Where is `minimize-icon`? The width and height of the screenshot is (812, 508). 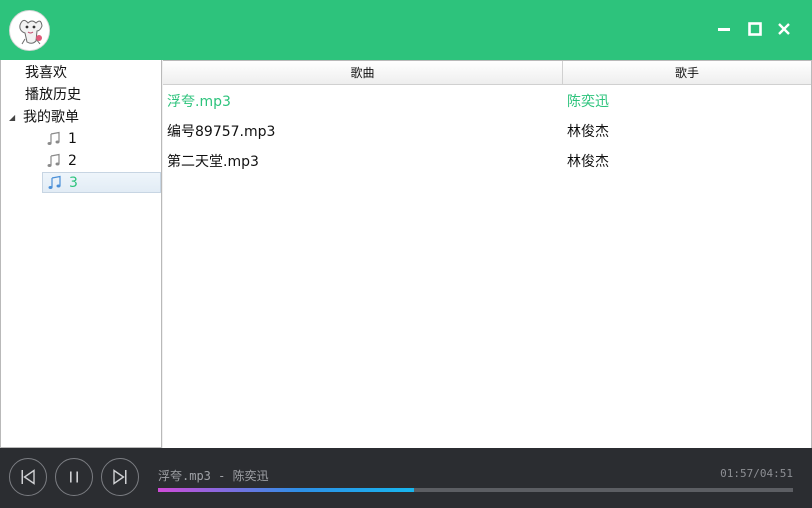 minimize-icon is located at coordinates (724, 29).